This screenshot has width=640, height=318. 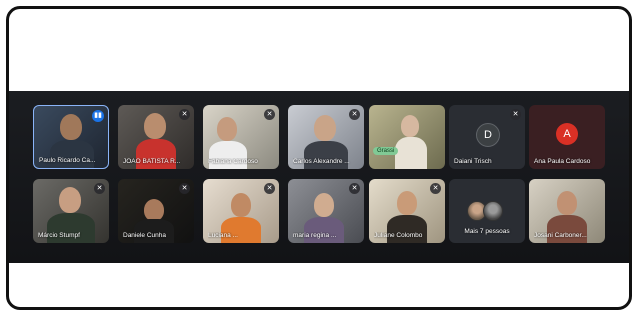 I want to click on participant-tile: D ✕ Daiani Trisch, so click(x=487, y=137).